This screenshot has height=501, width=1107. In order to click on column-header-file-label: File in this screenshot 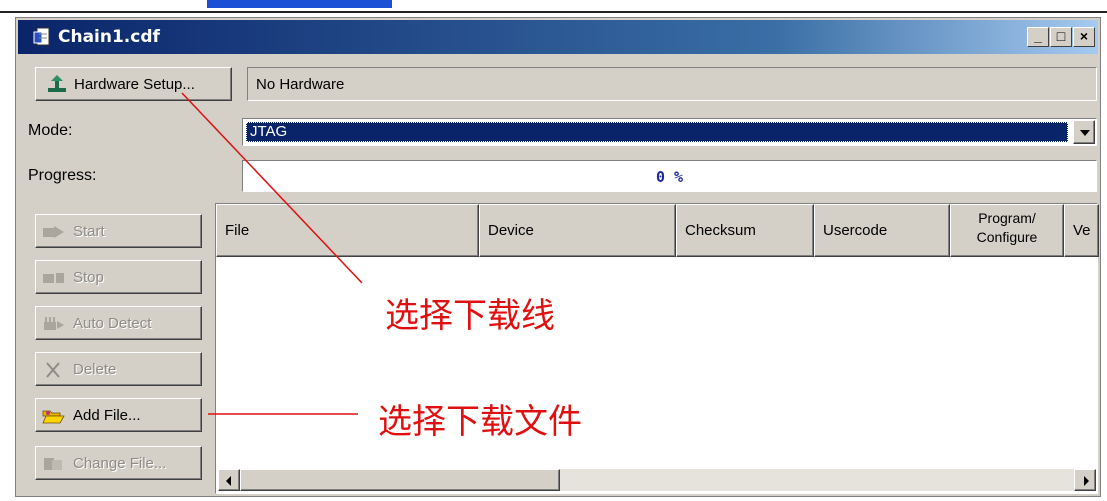, I will do `click(237, 230)`.